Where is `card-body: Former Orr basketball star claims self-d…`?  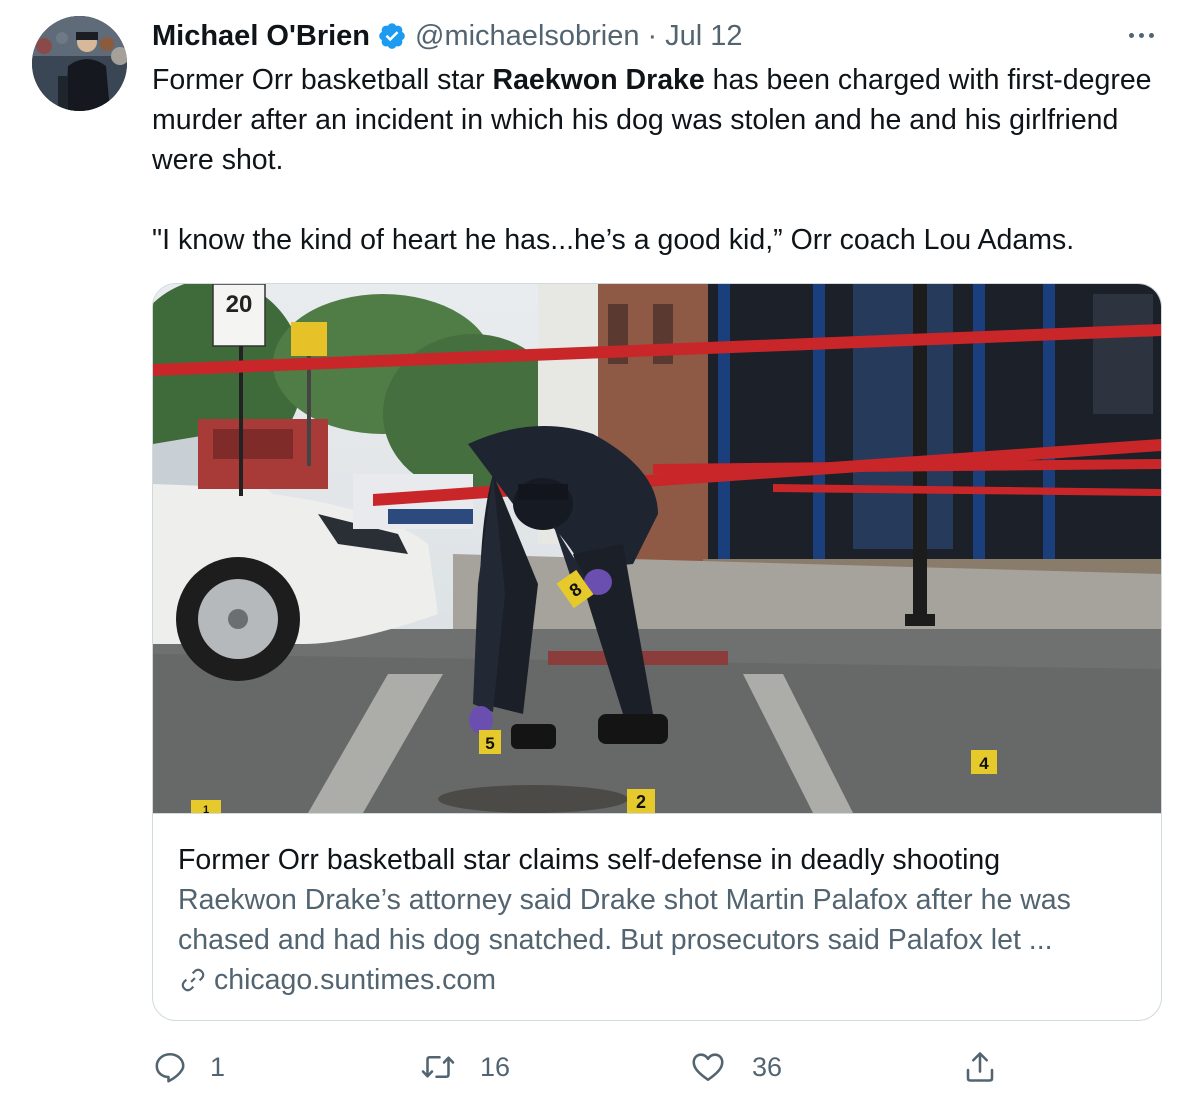 card-body: Former Orr basketball star claims self-d… is located at coordinates (658, 920).